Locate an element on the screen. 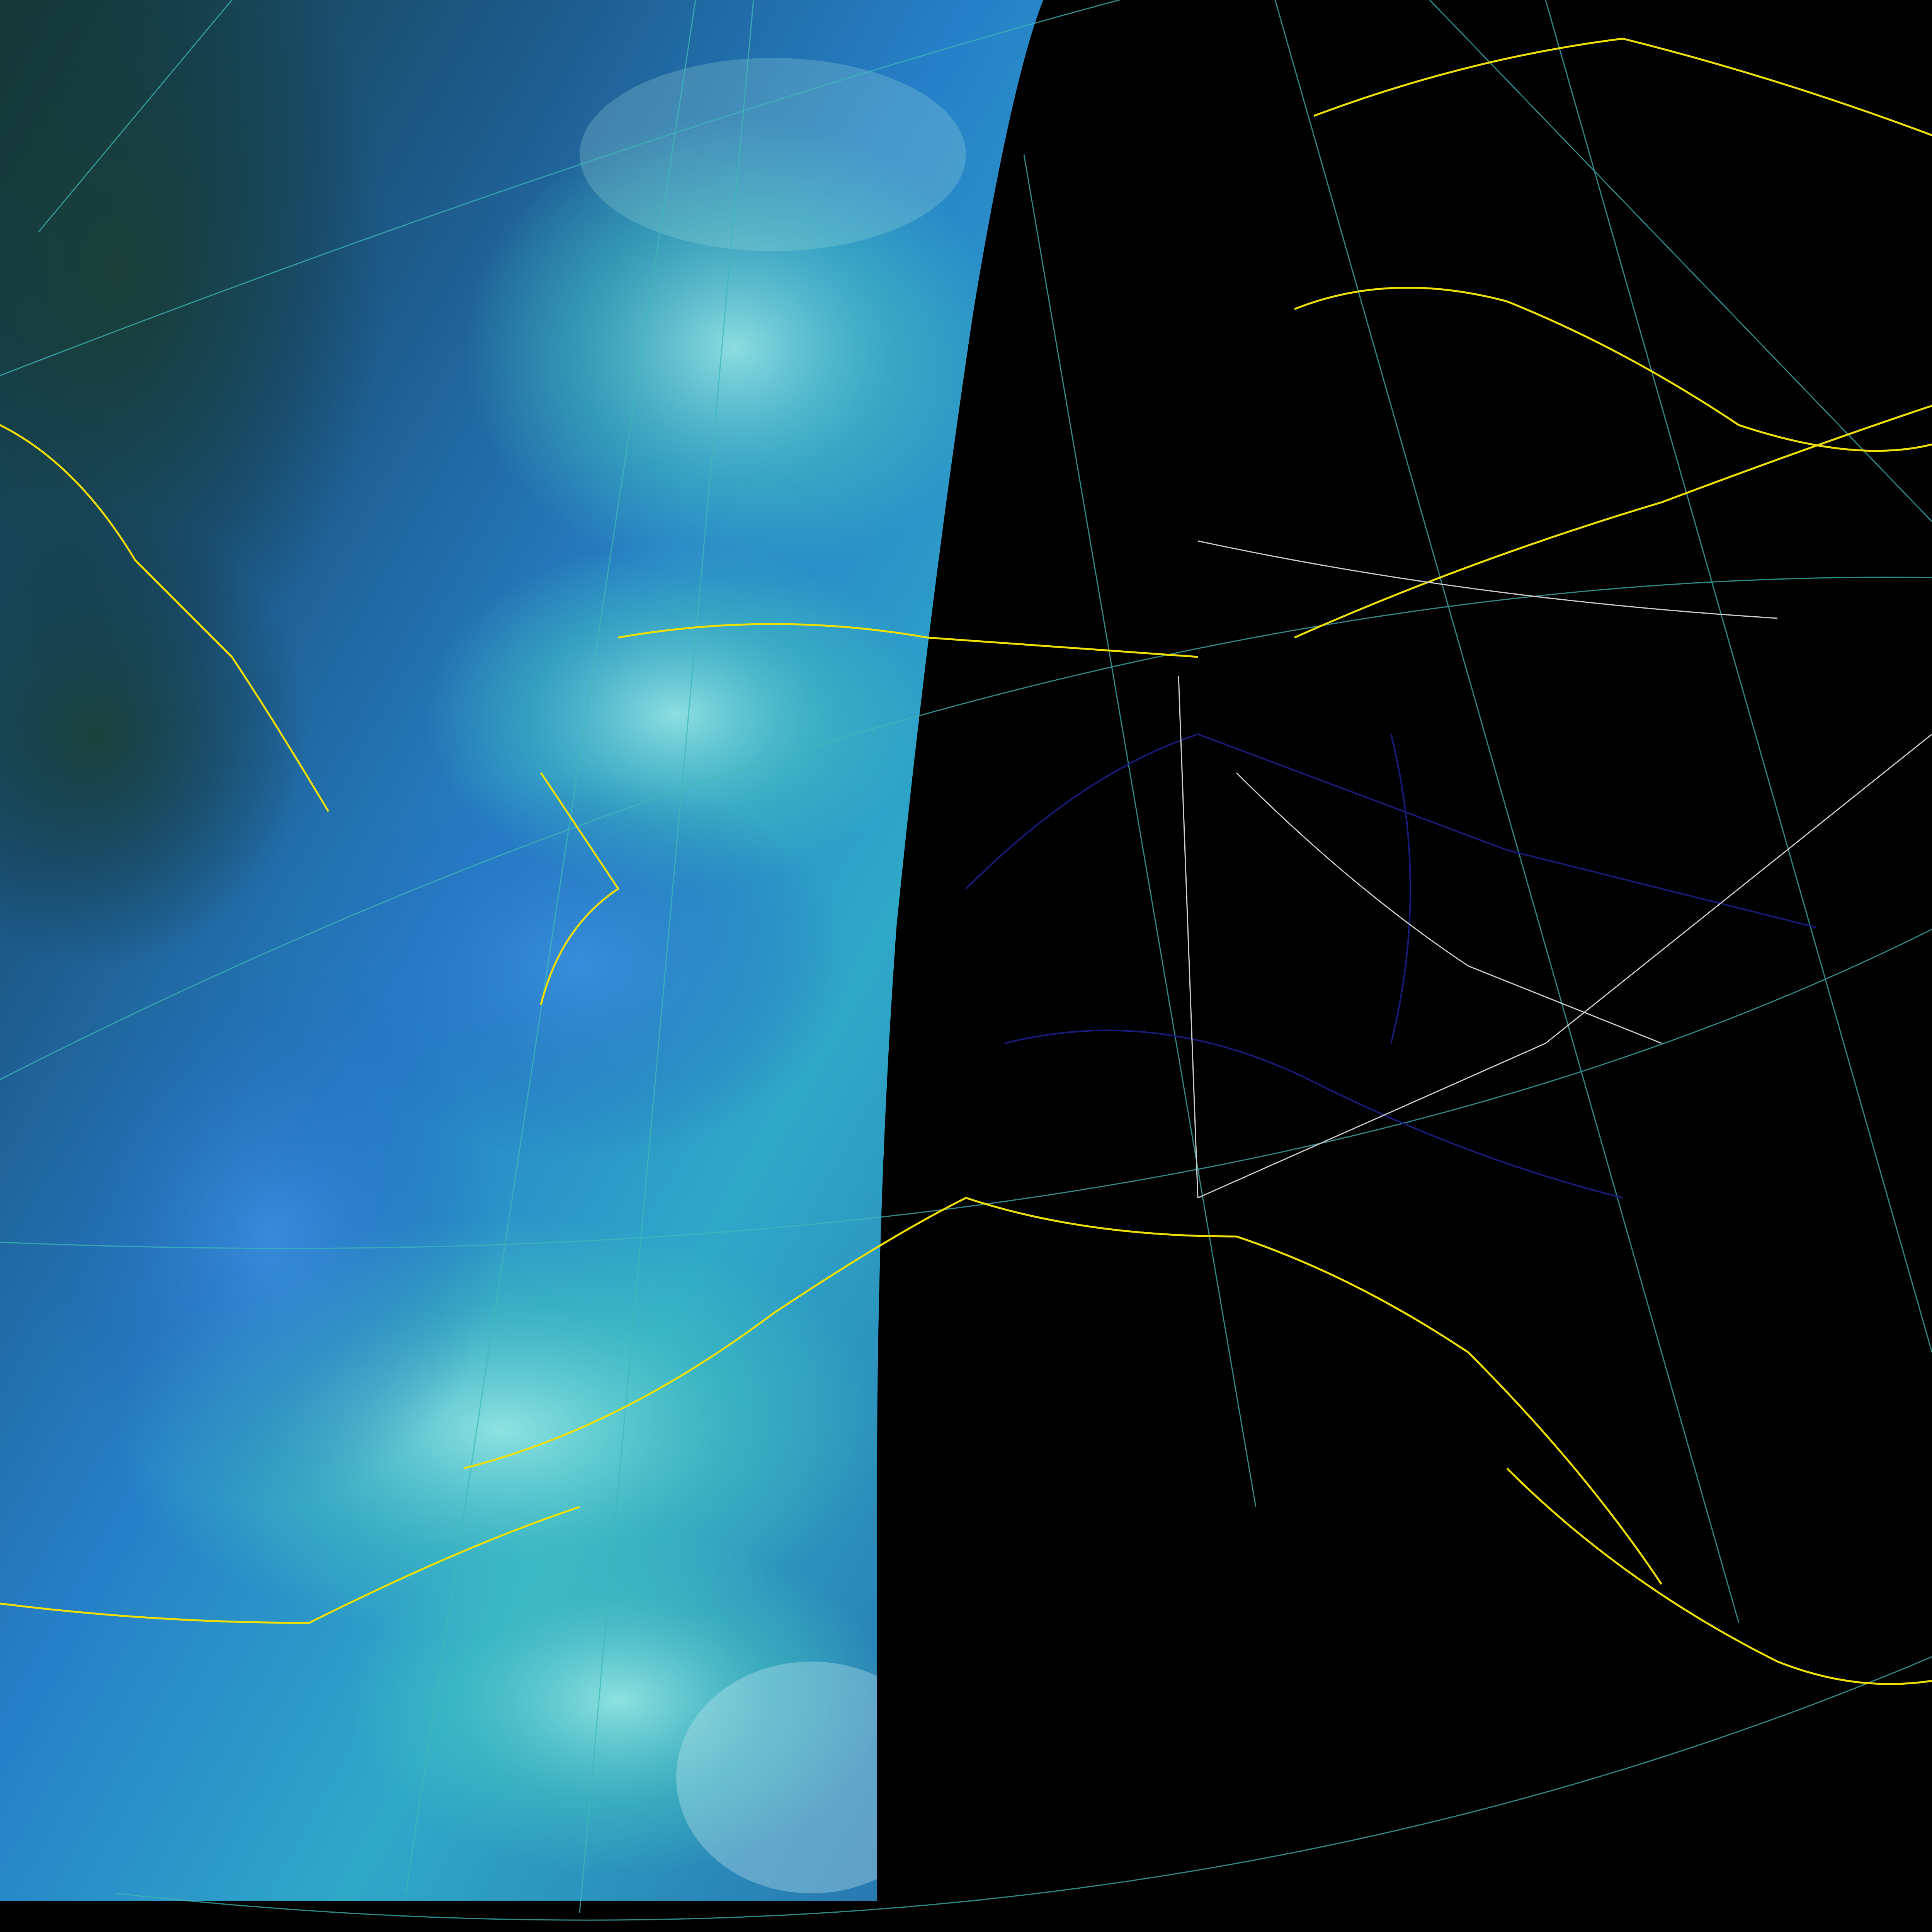  rivers is located at coordinates (1390, 966).